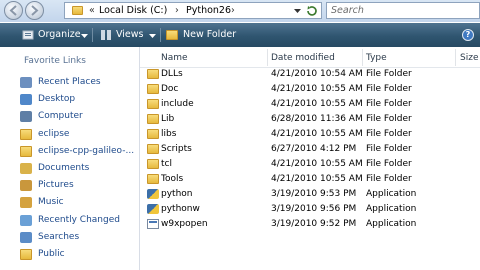 This screenshot has height=270, width=480. Describe the element at coordinates (312, 11) in the screenshot. I see `refresh-icon` at that location.